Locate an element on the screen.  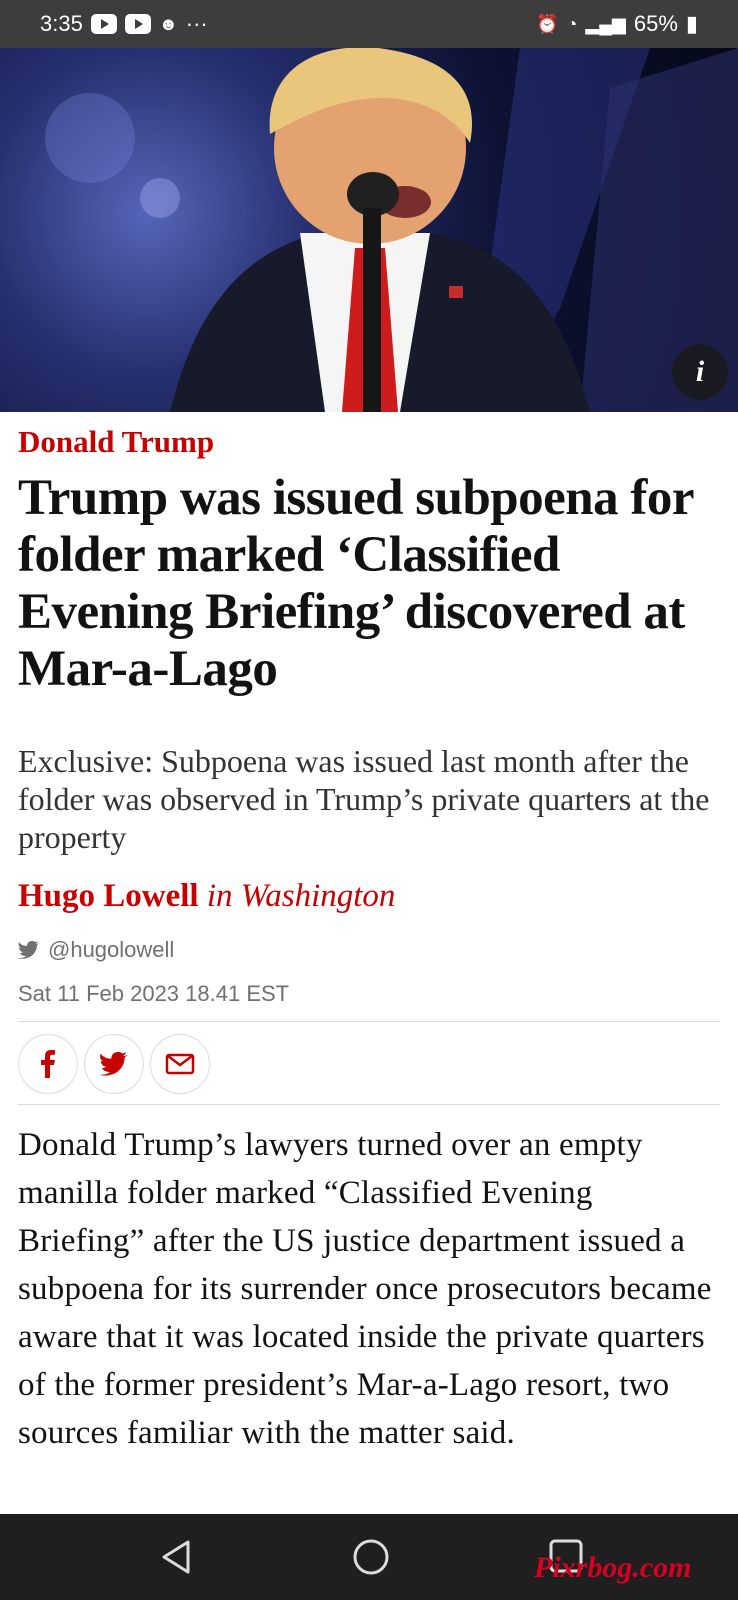
publication-date: Sat 11 Feb 2023 18.41 EST is located at coordinates (154, 993).